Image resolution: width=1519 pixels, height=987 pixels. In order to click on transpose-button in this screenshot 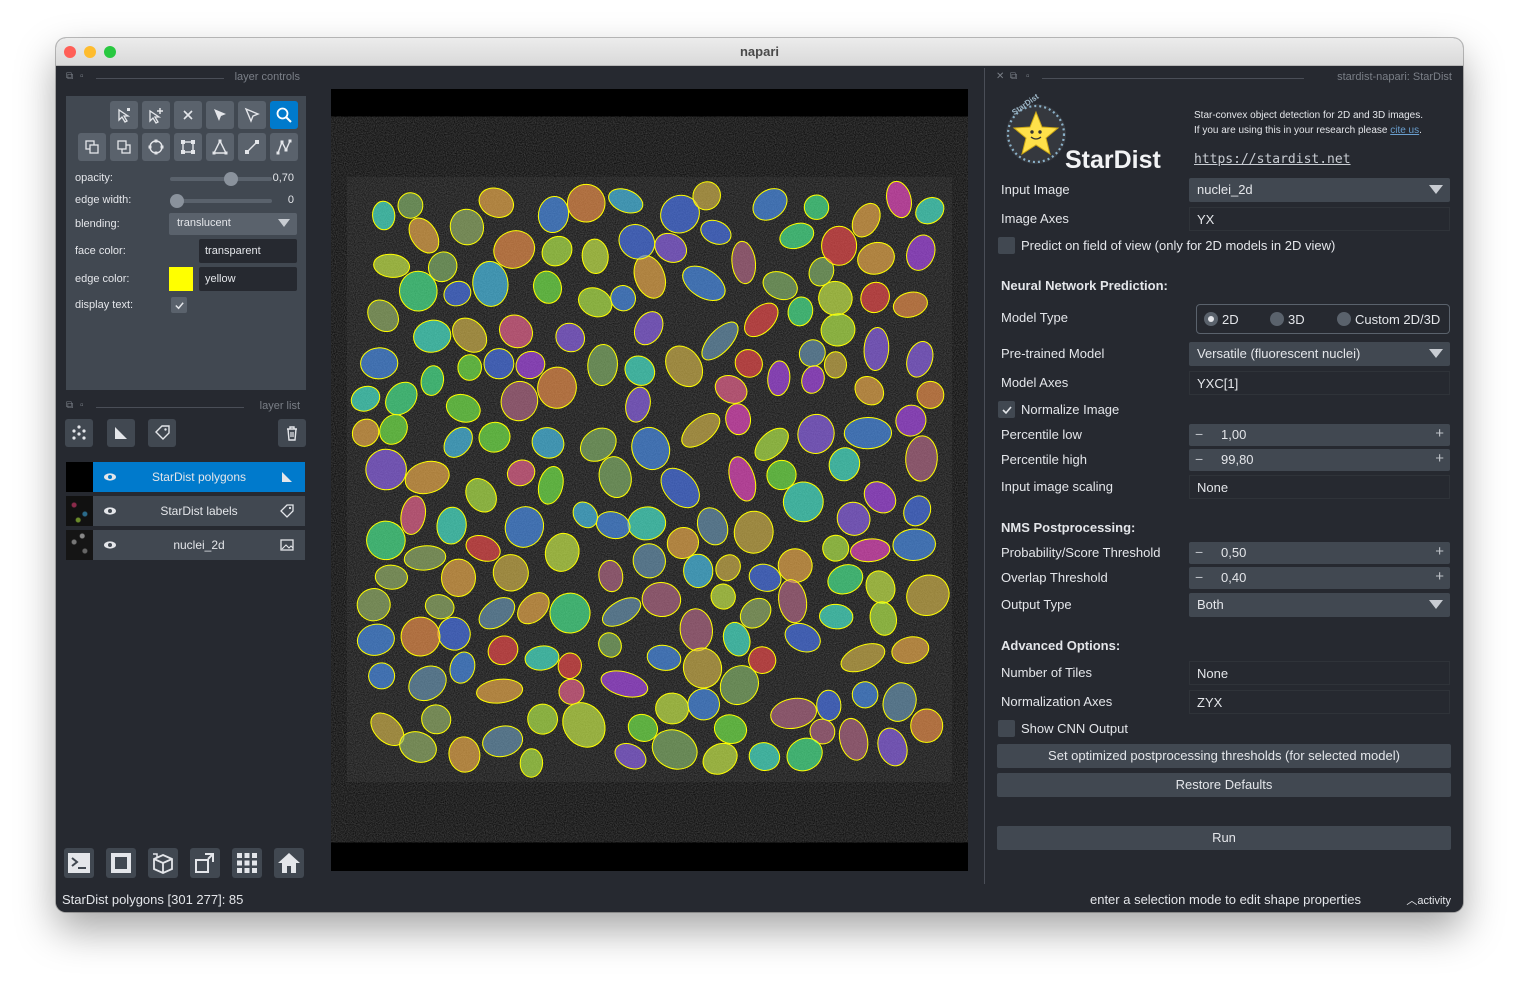, I will do `click(205, 863)`.